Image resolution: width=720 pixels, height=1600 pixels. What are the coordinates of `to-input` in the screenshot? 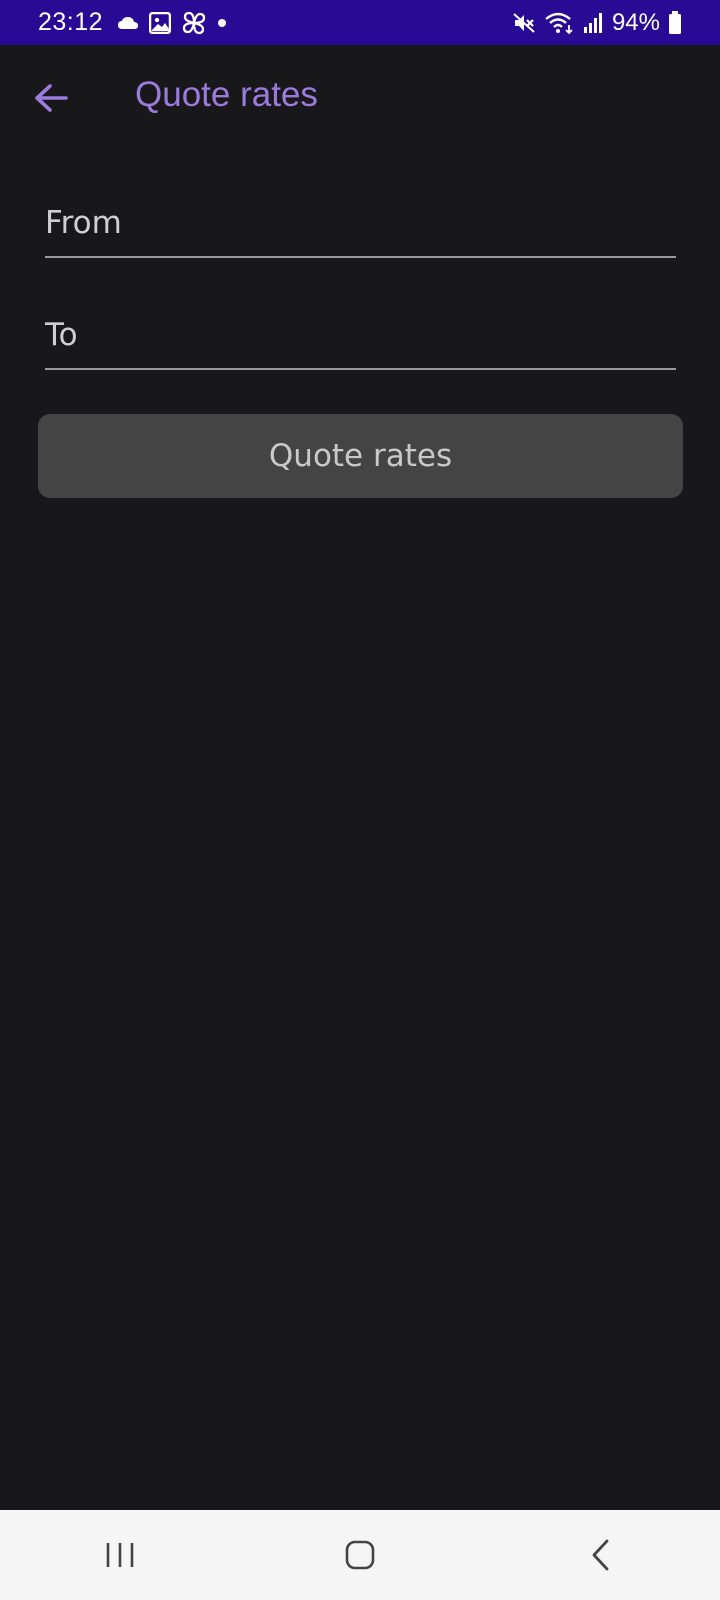 It's located at (360, 338).